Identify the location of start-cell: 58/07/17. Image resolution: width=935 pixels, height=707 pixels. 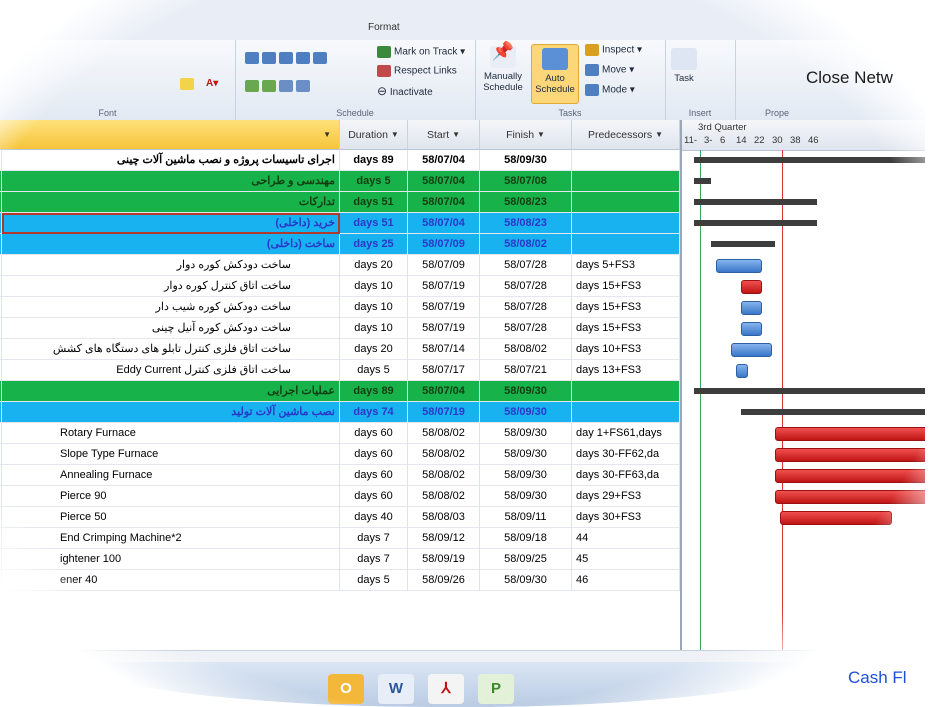
(444, 370).